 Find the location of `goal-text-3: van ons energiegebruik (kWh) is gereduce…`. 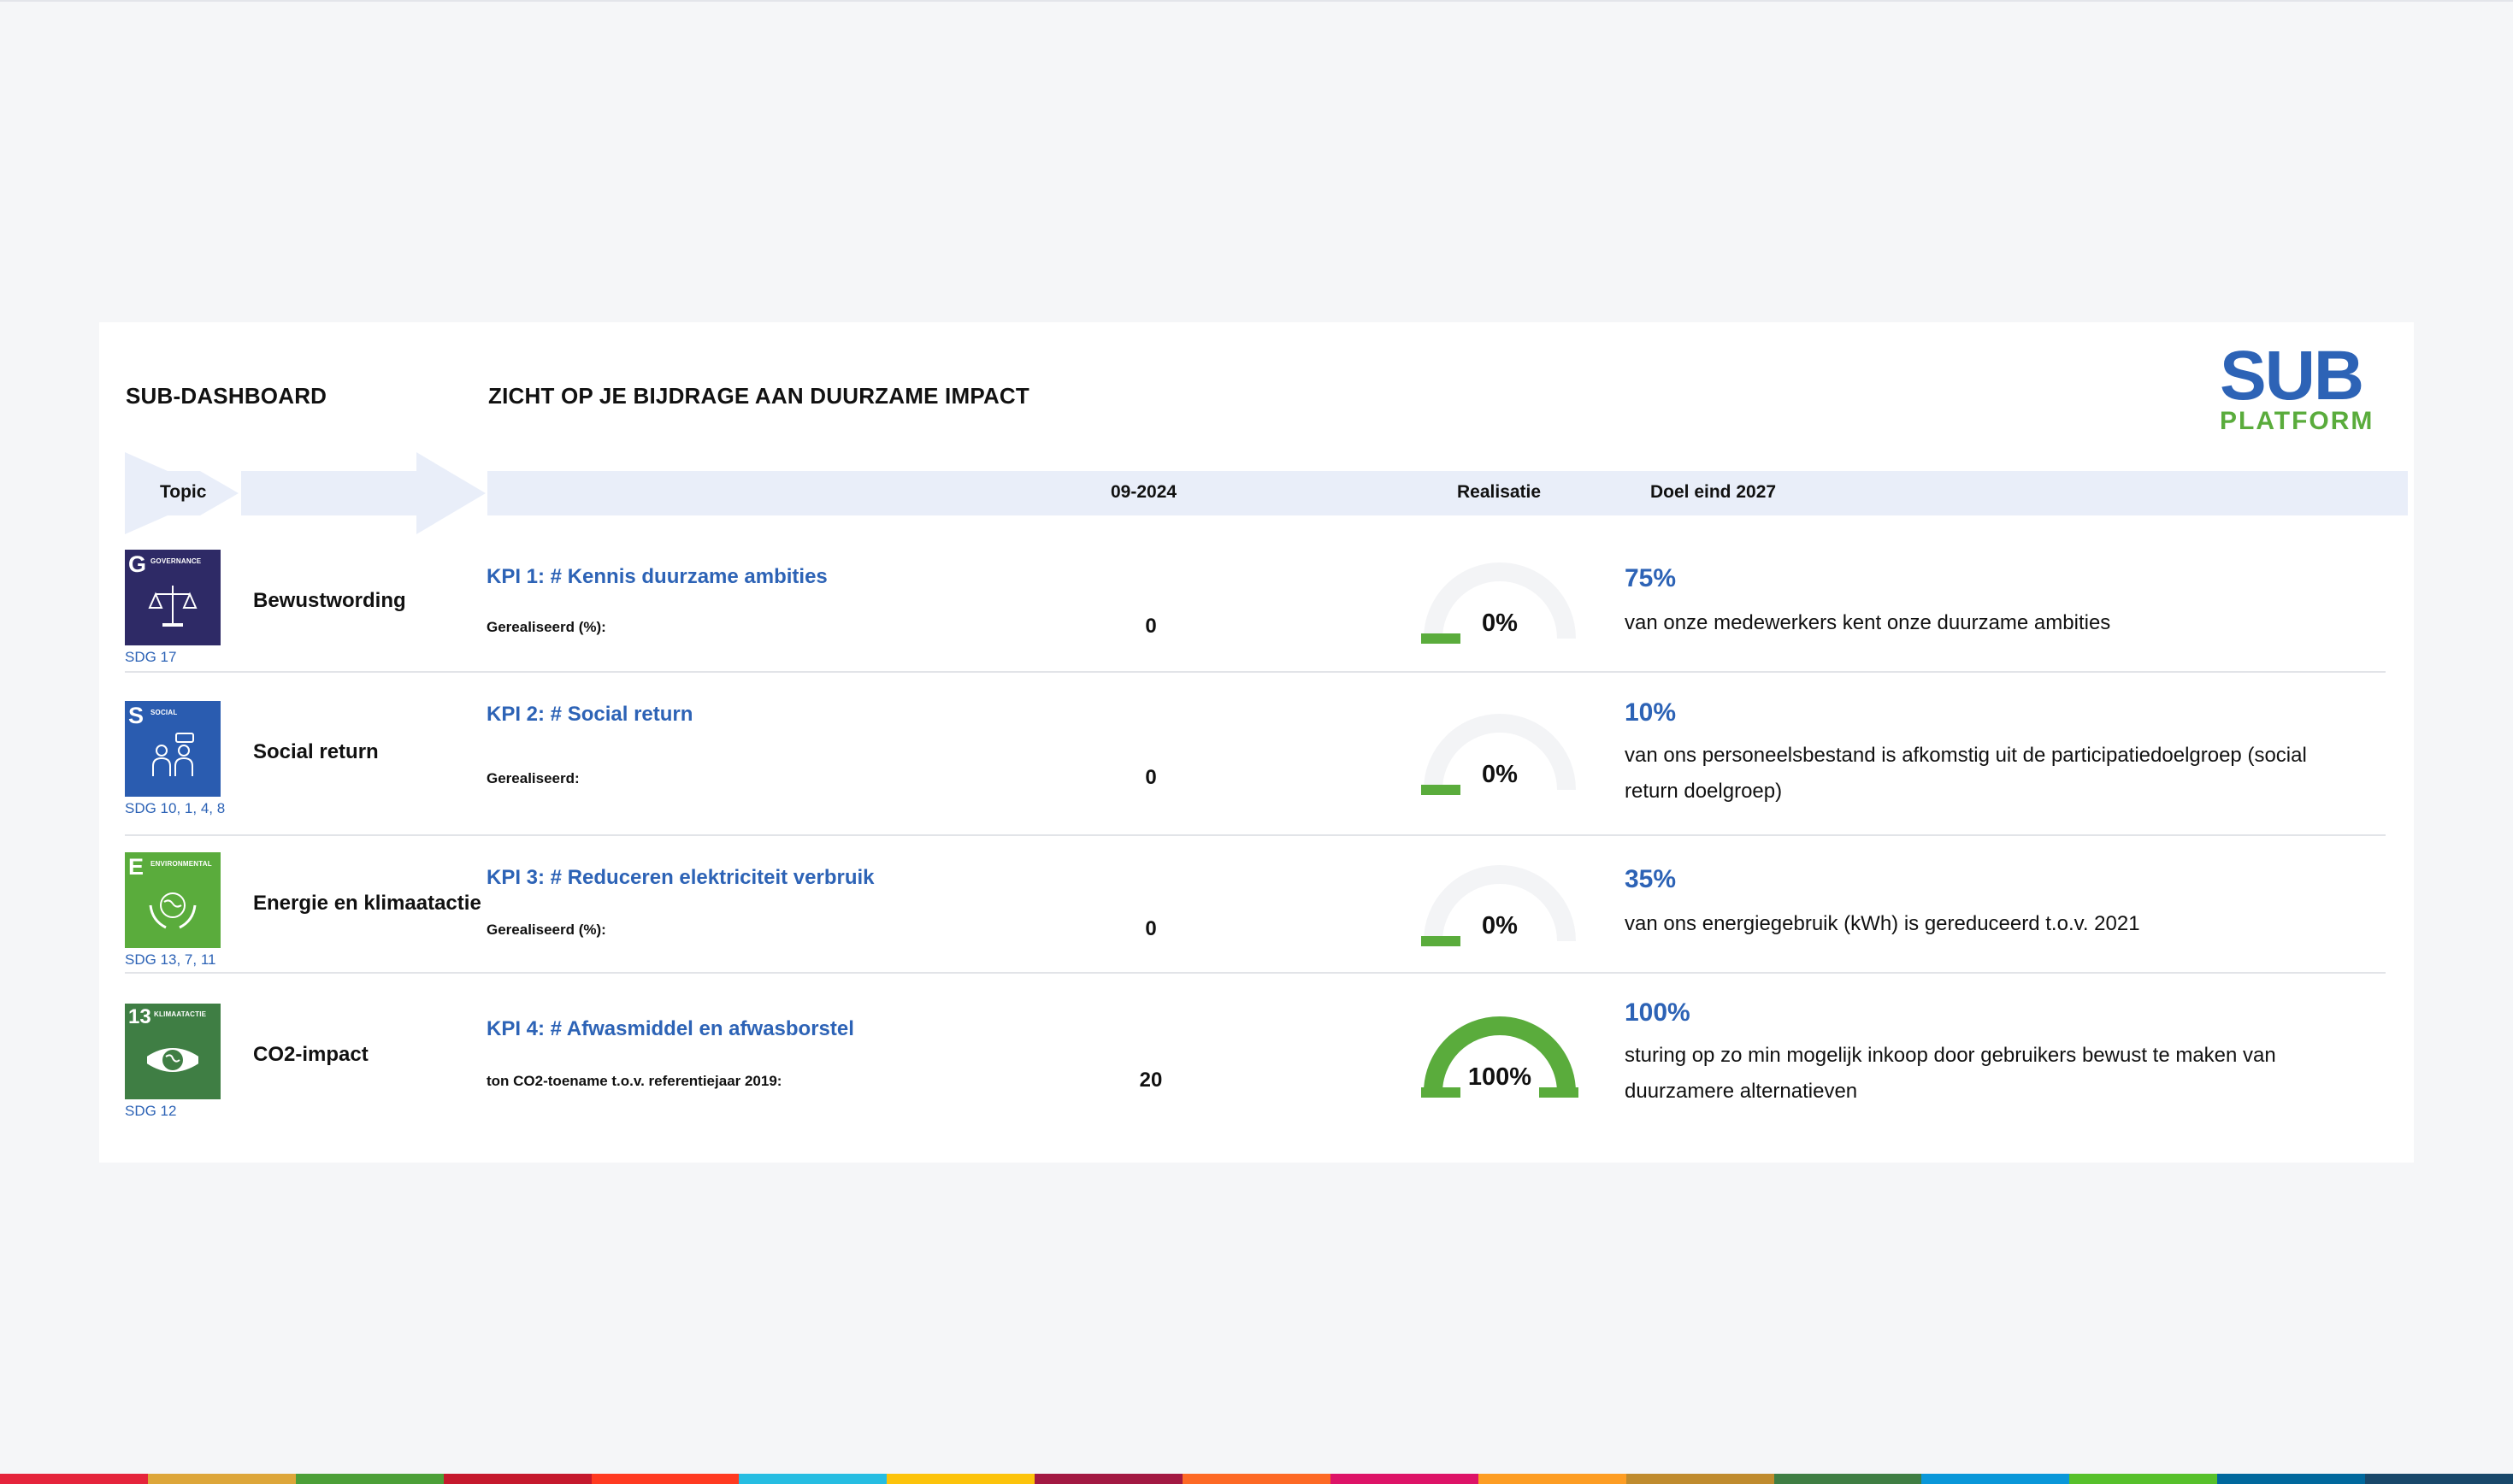

goal-text-3: van ons energiegebruik (kWh) is gereduce… is located at coordinates (1882, 923).